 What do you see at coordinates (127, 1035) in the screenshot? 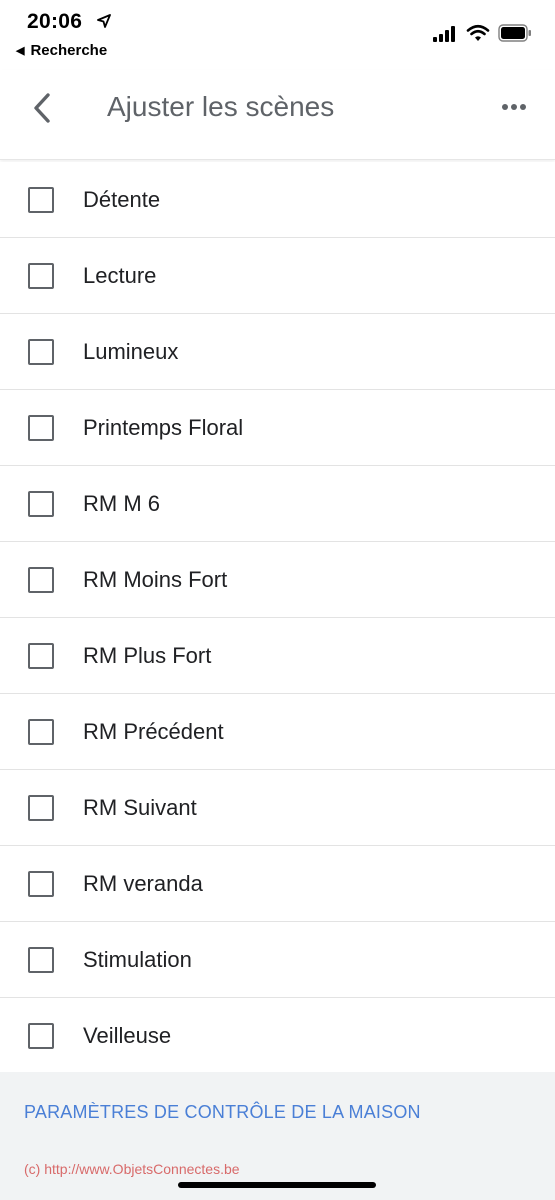
I see `scene-label: Veilleuse` at bounding box center [127, 1035].